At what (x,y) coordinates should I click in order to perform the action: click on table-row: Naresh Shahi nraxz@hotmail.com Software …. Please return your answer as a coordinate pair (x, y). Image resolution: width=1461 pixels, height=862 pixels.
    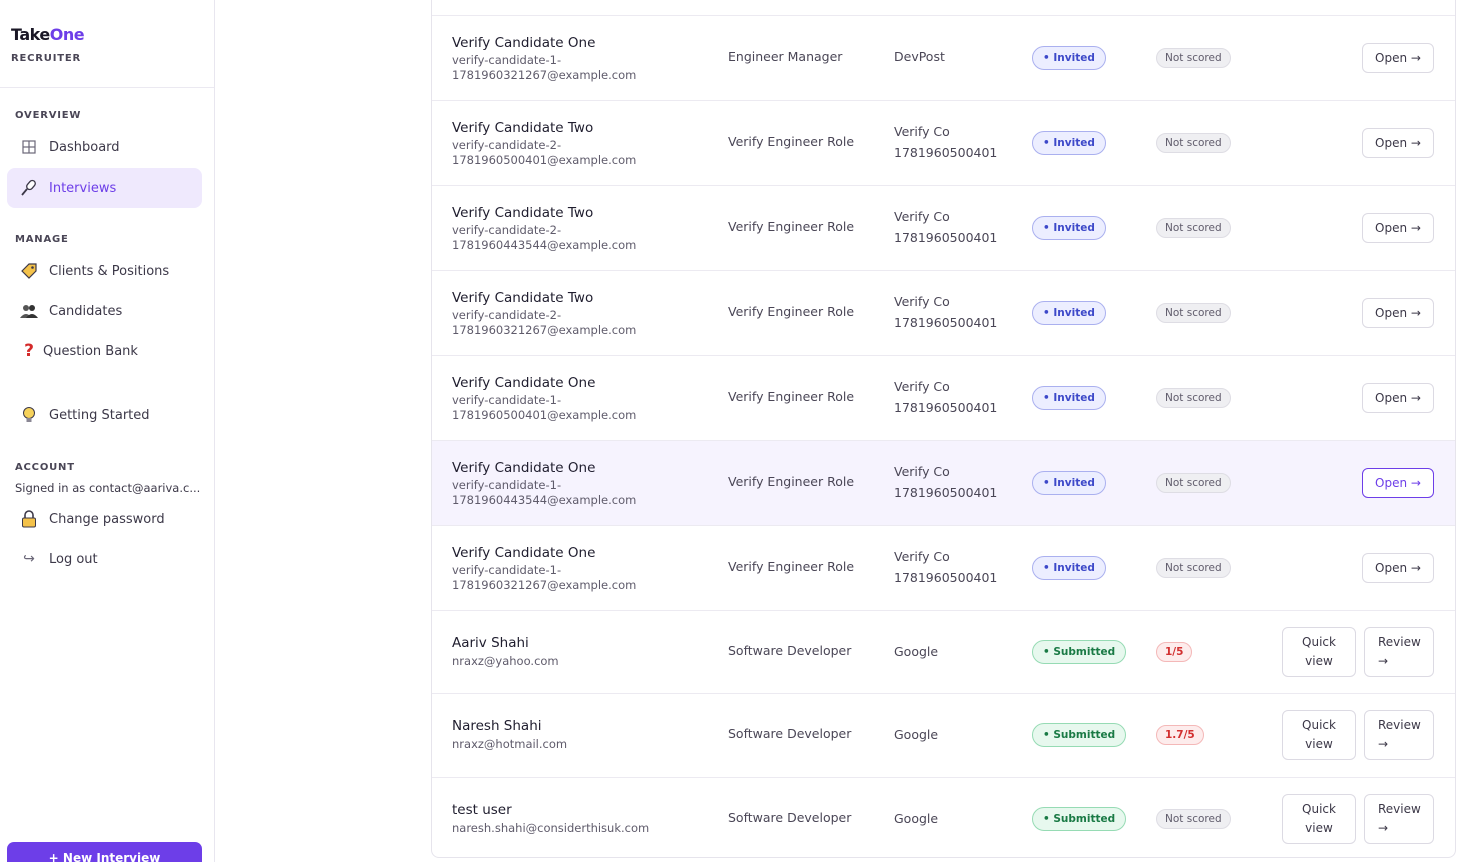
    Looking at the image, I should click on (943, 735).